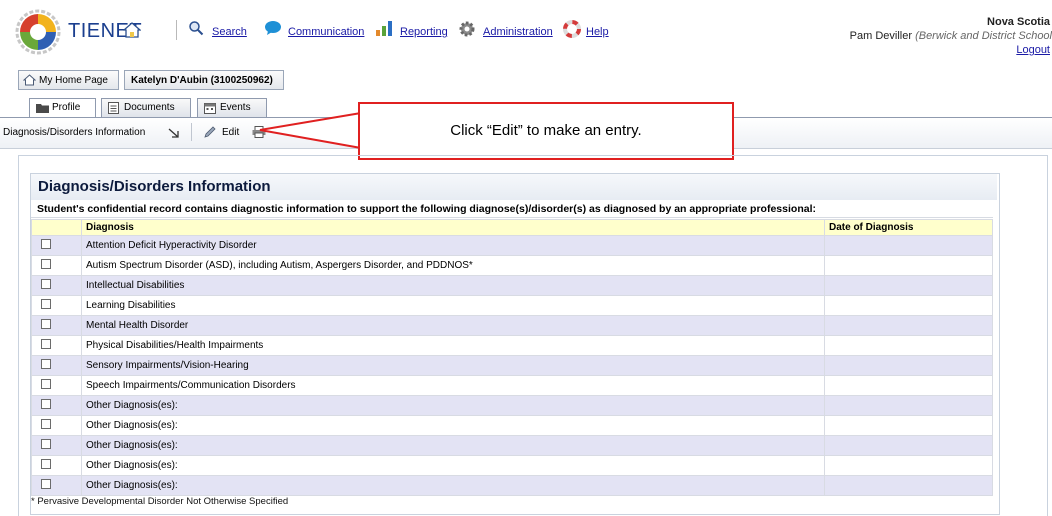  I want to click on gear-icon, so click(467, 29).